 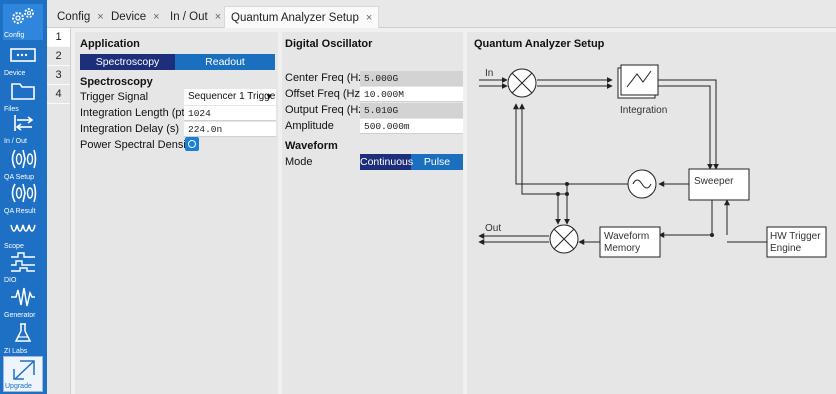 I want to click on sidebar-item-generator: Generator, so click(x=23, y=302).